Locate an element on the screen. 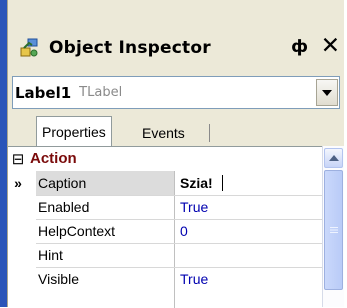 The image size is (347, 308). chevron-down-icon is located at coordinates (327, 92).